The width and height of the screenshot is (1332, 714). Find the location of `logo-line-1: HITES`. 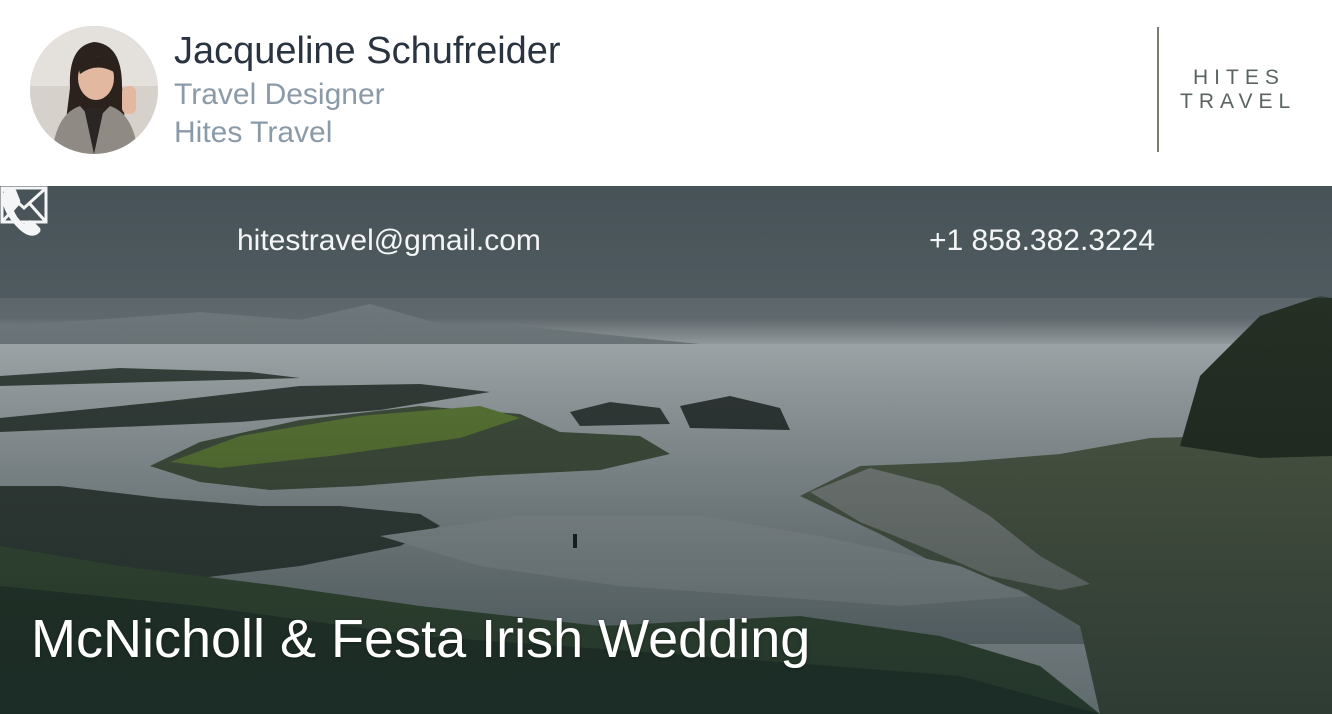

logo-line-1: HITES is located at coordinates (1239, 77).